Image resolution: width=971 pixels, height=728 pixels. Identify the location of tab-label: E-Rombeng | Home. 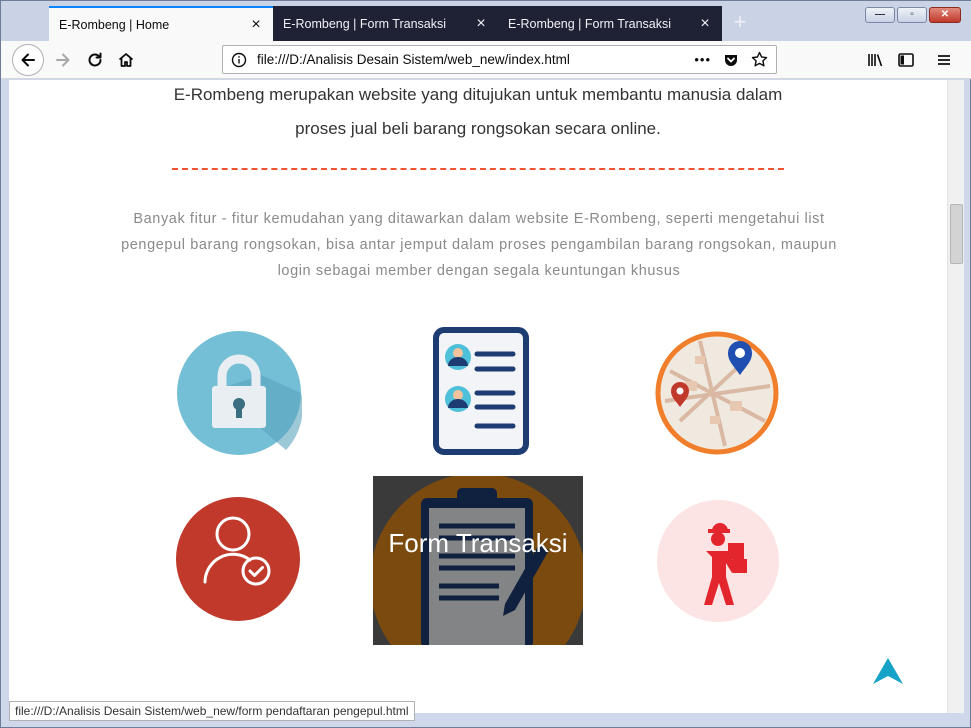
(114, 24).